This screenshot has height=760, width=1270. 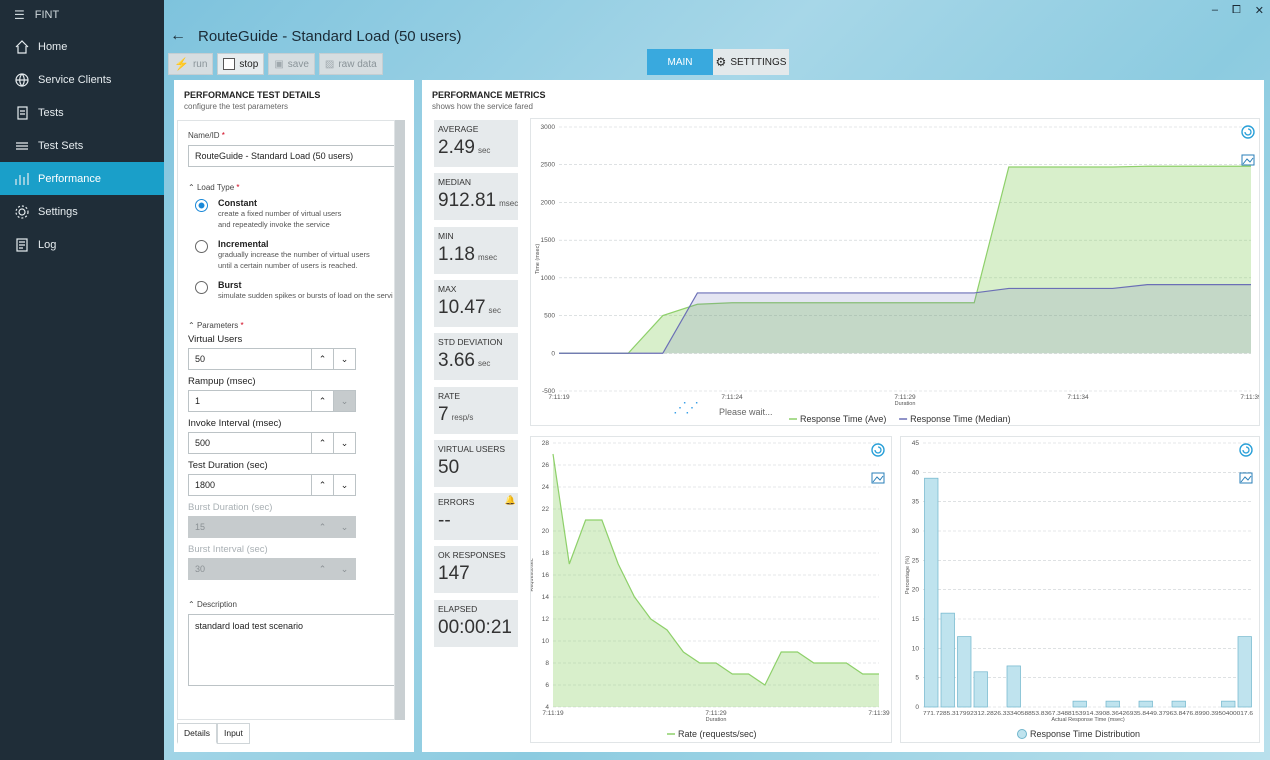 What do you see at coordinates (82, 145) in the screenshot?
I see `sidebar-item-test-sets: Test Sets` at bounding box center [82, 145].